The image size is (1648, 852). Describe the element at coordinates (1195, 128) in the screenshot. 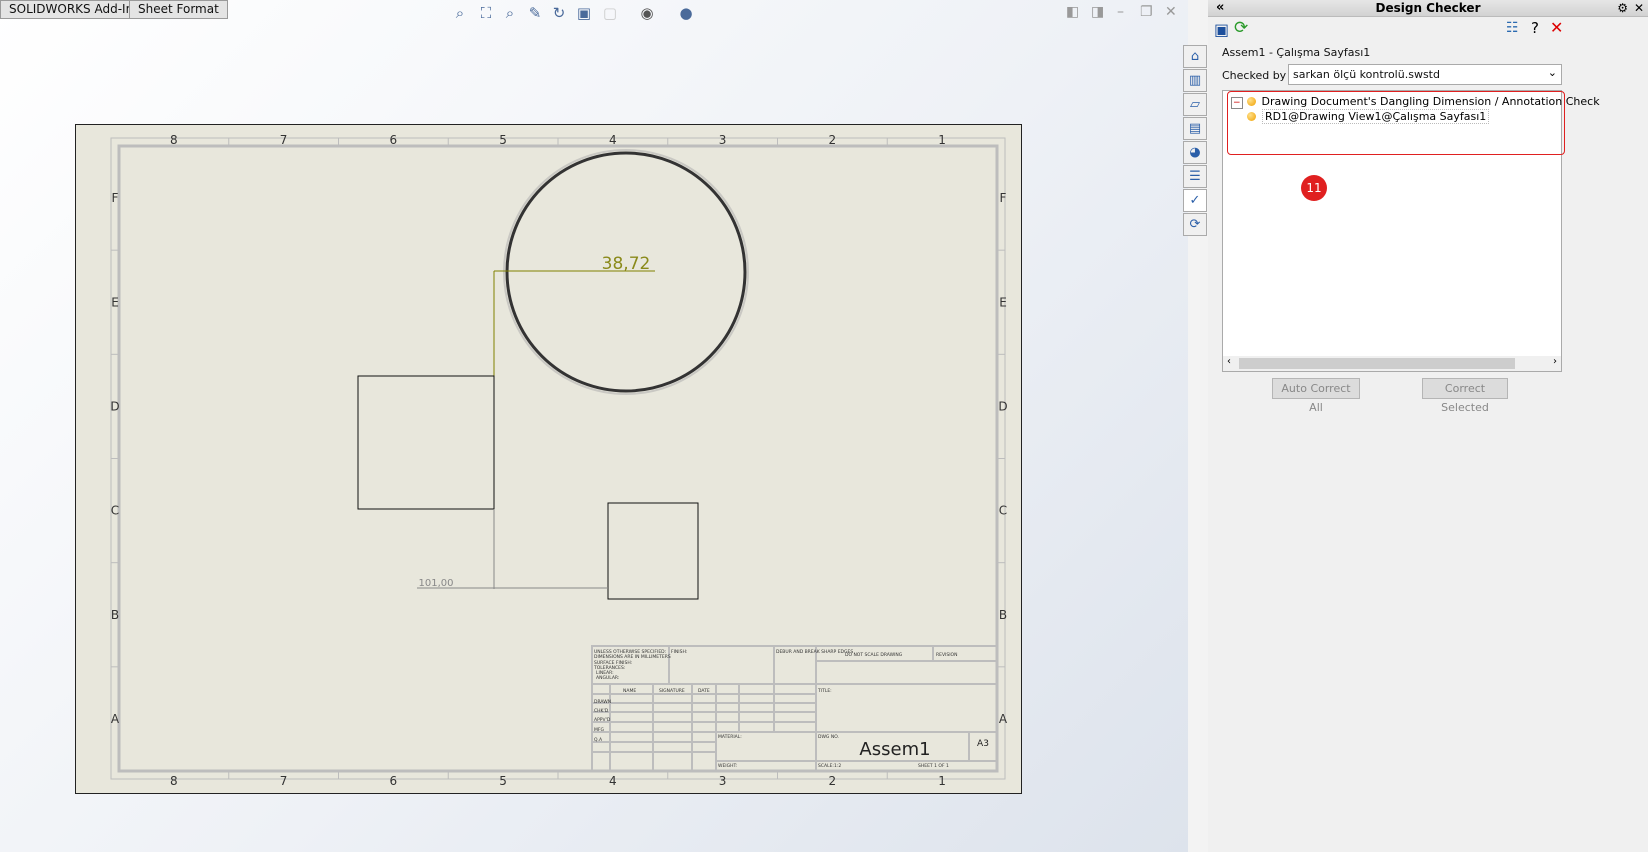

I see `view-palette-icon: ▤` at that location.